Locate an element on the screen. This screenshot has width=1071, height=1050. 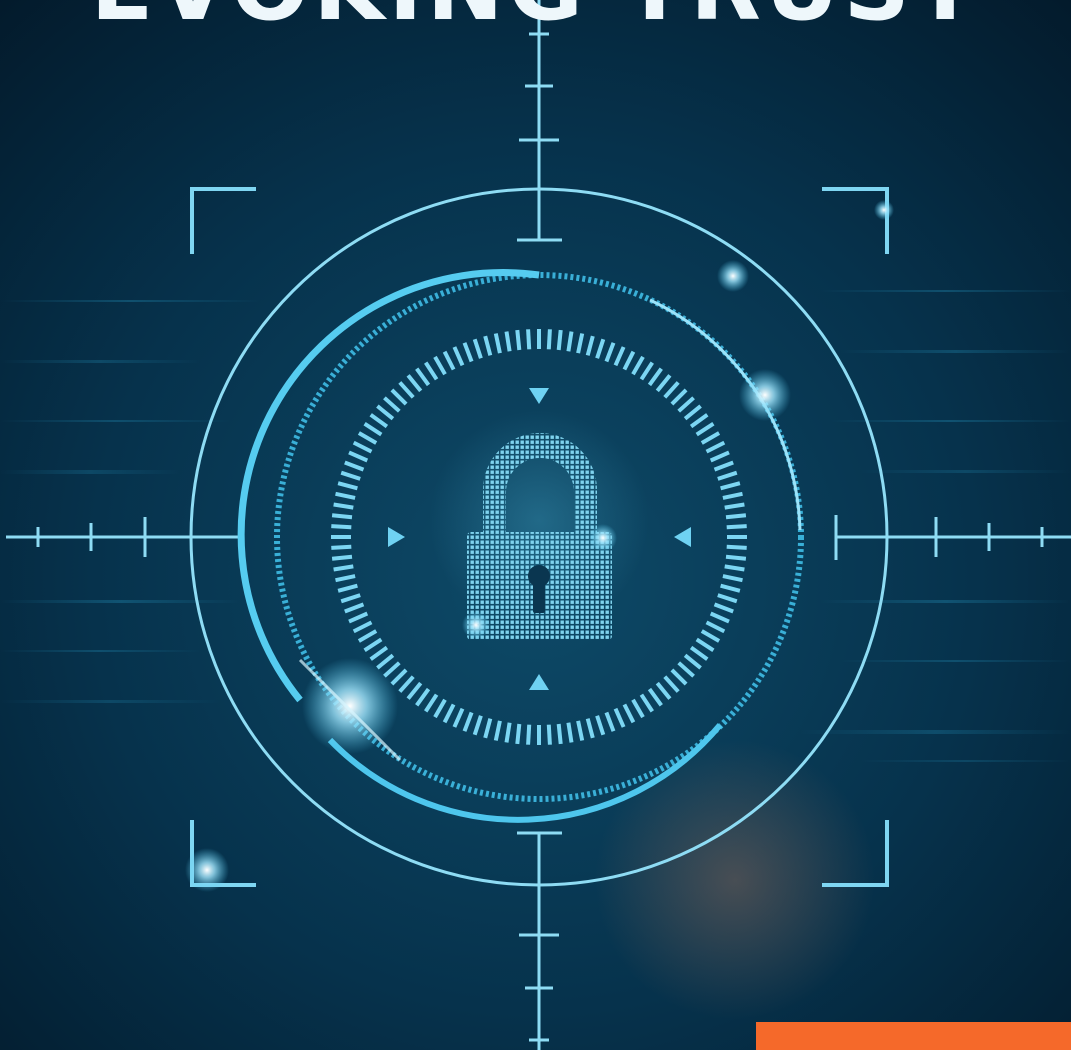
headline: EVOKING TRUST is located at coordinates (535, 17).